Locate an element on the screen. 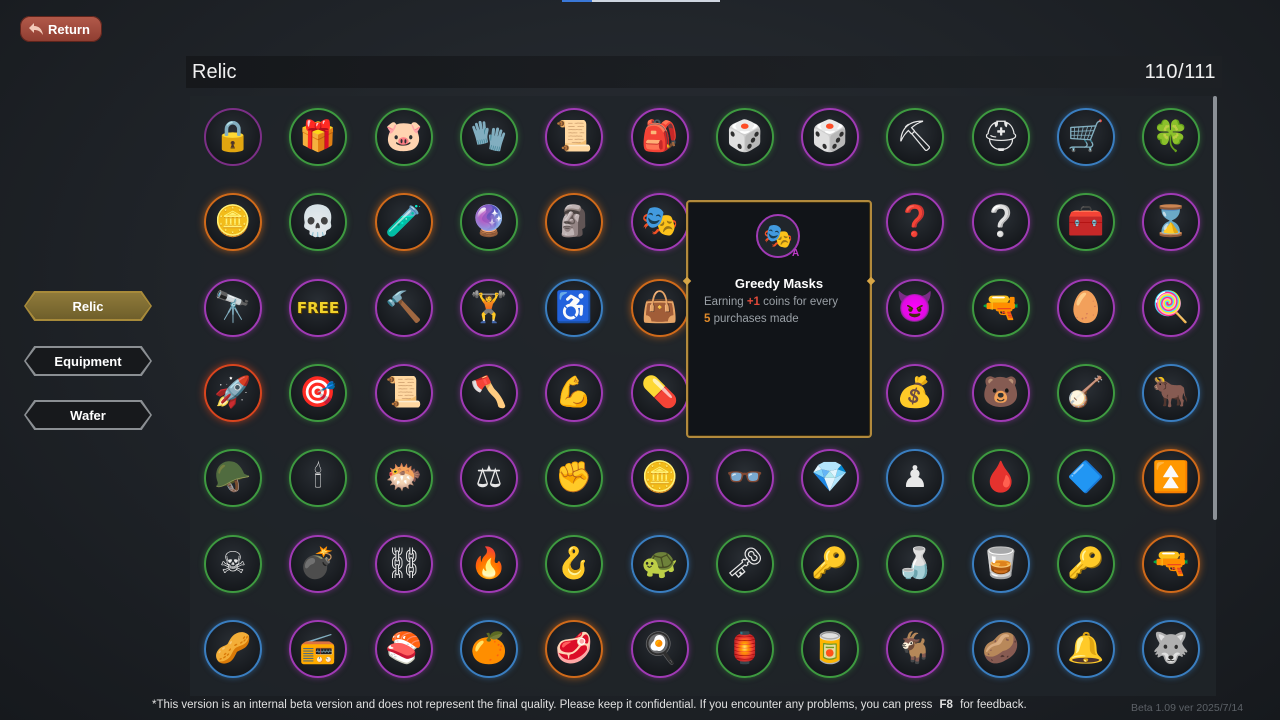 This screenshot has width=1280, height=720. mine-cart-icon: 🛒 is located at coordinates (1086, 137).